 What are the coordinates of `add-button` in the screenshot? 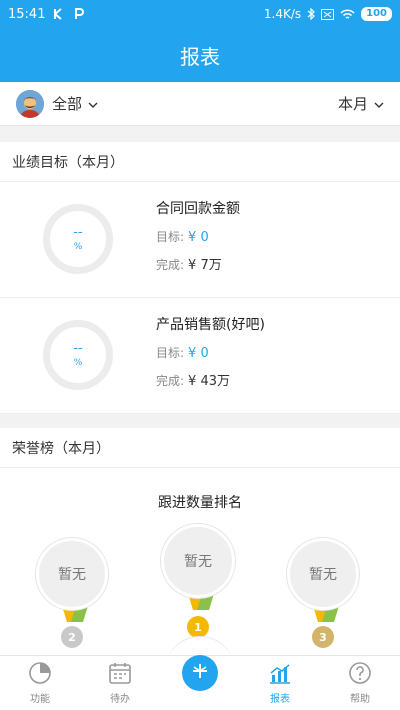 It's located at (200, 673).